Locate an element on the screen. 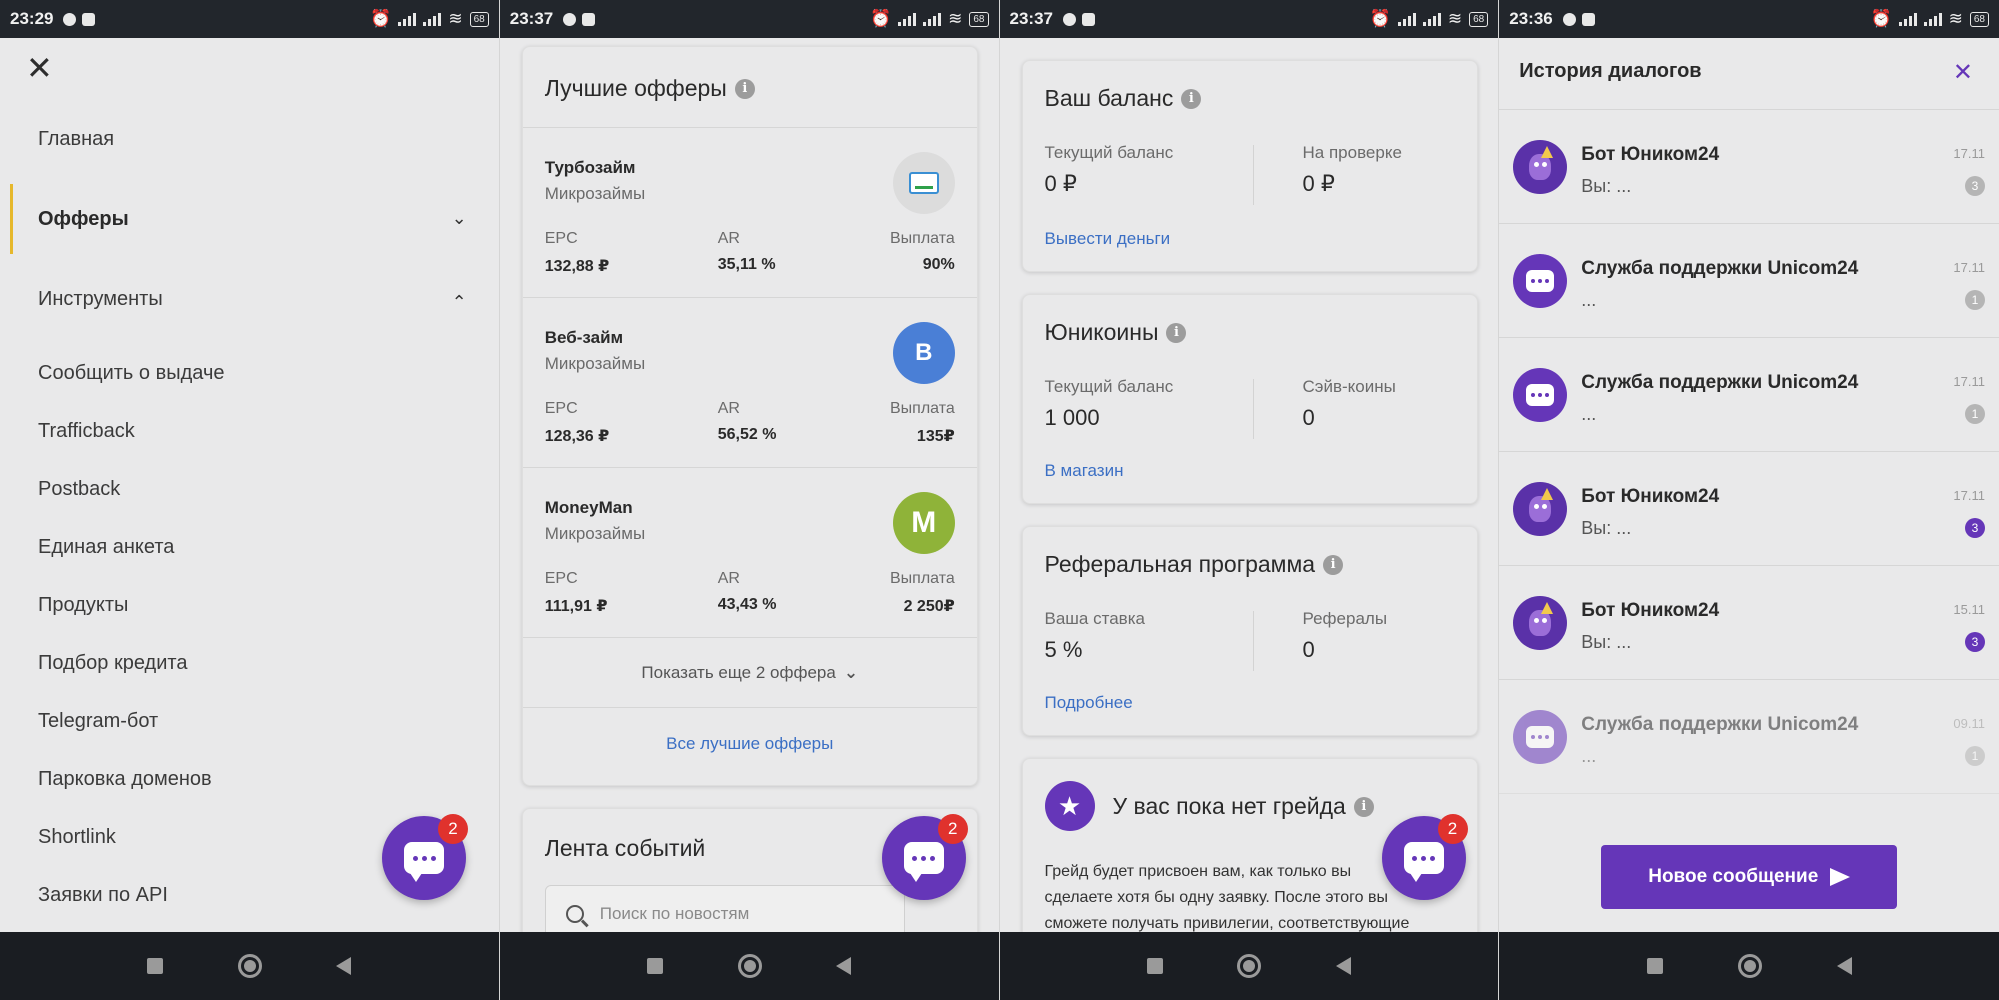 This screenshot has height=1000, width=1999. referral-title: Реферальная программа i is located at coordinates (1194, 564).